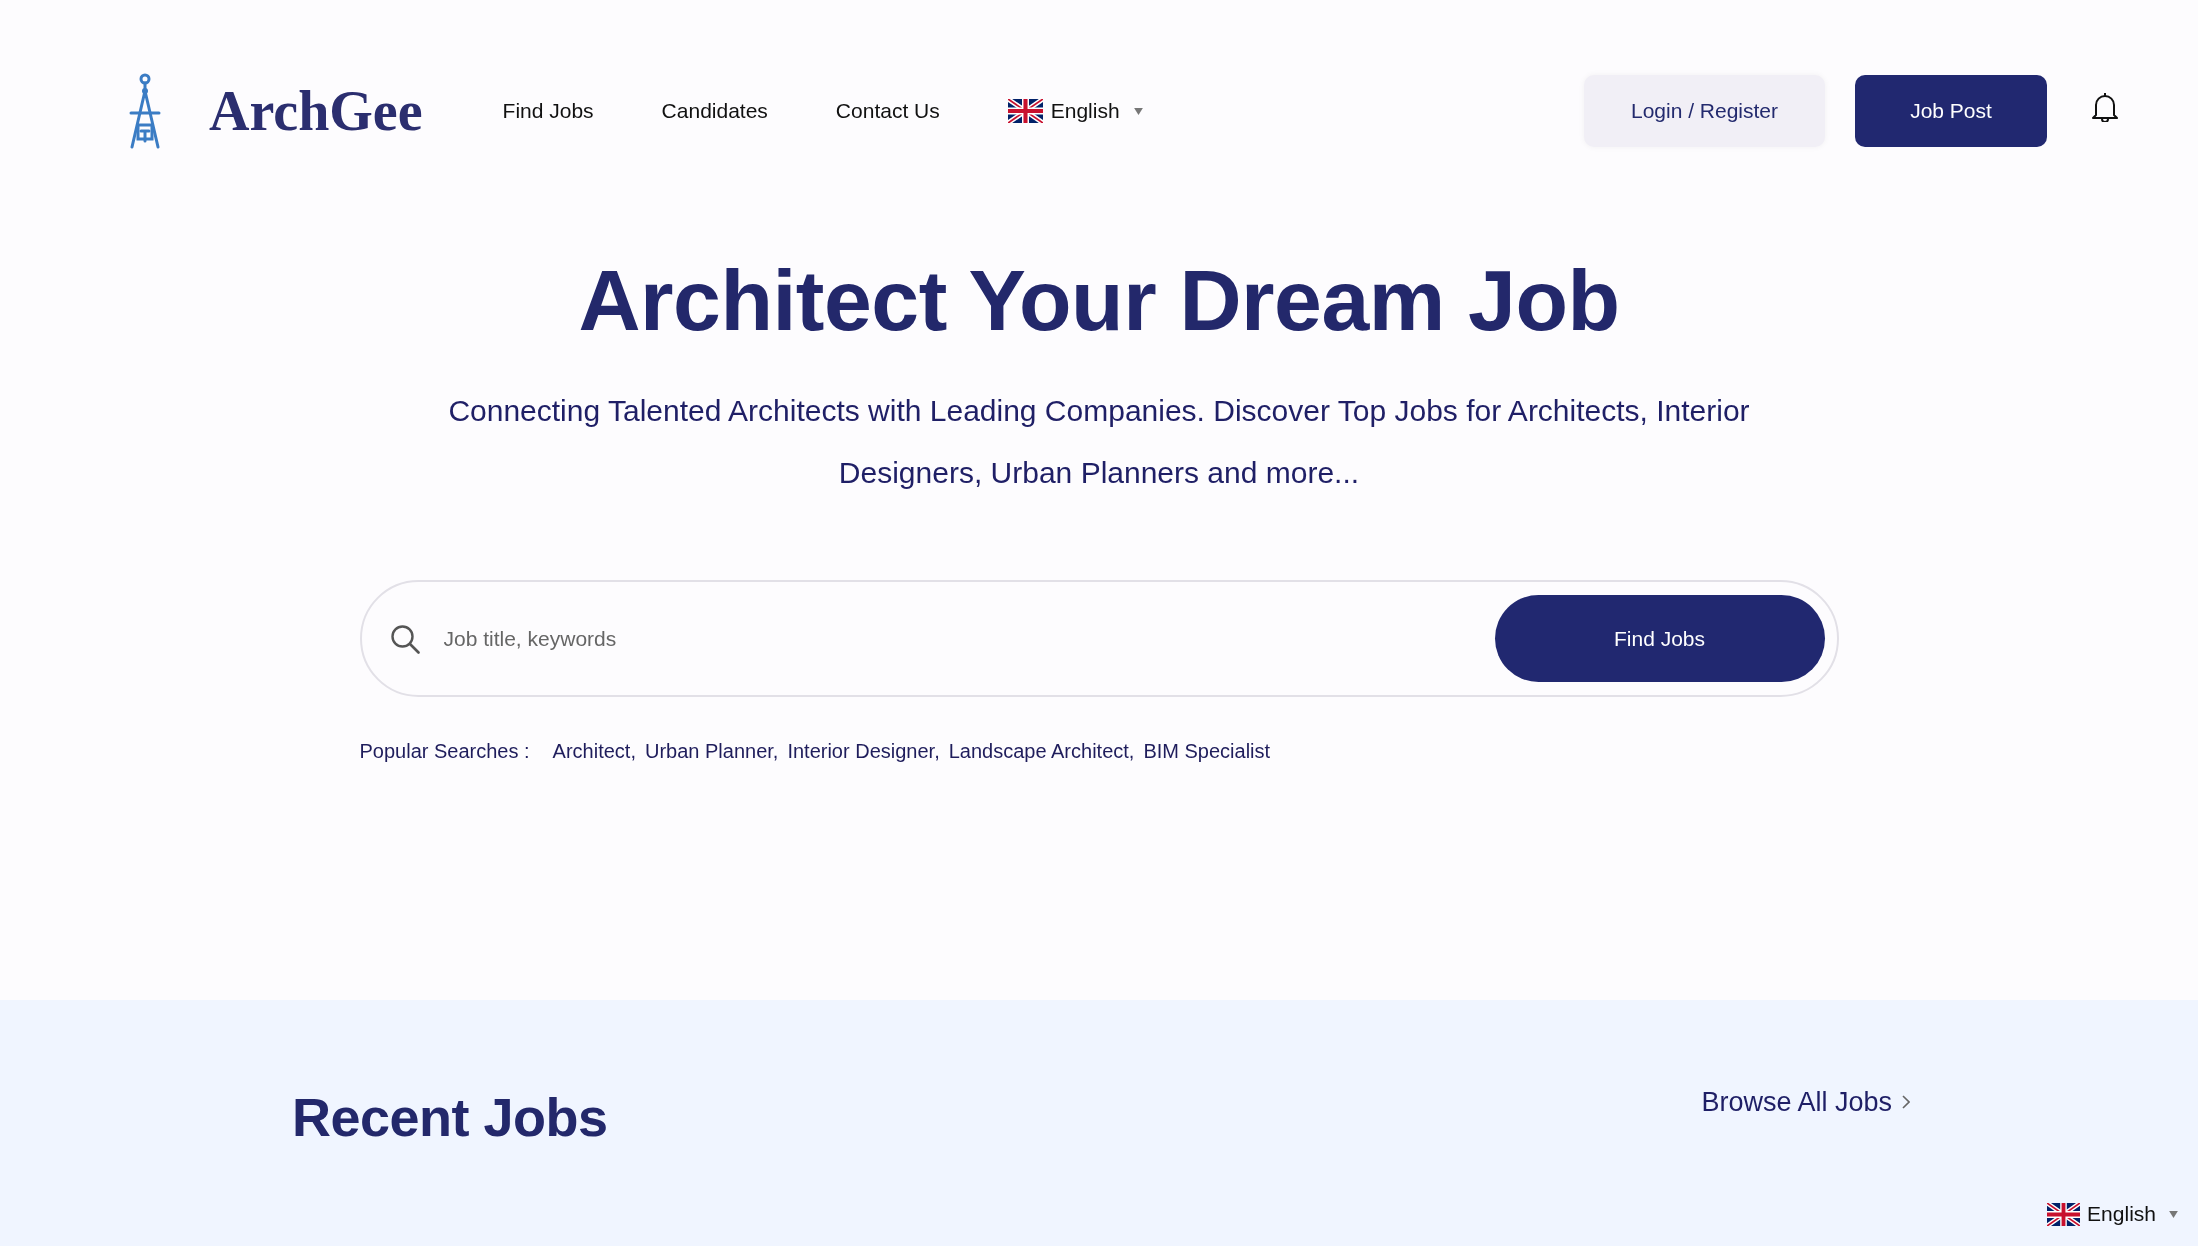 This screenshot has width=2198, height=1246. I want to click on find-jobs-button: Find Jobs, so click(1659, 639).